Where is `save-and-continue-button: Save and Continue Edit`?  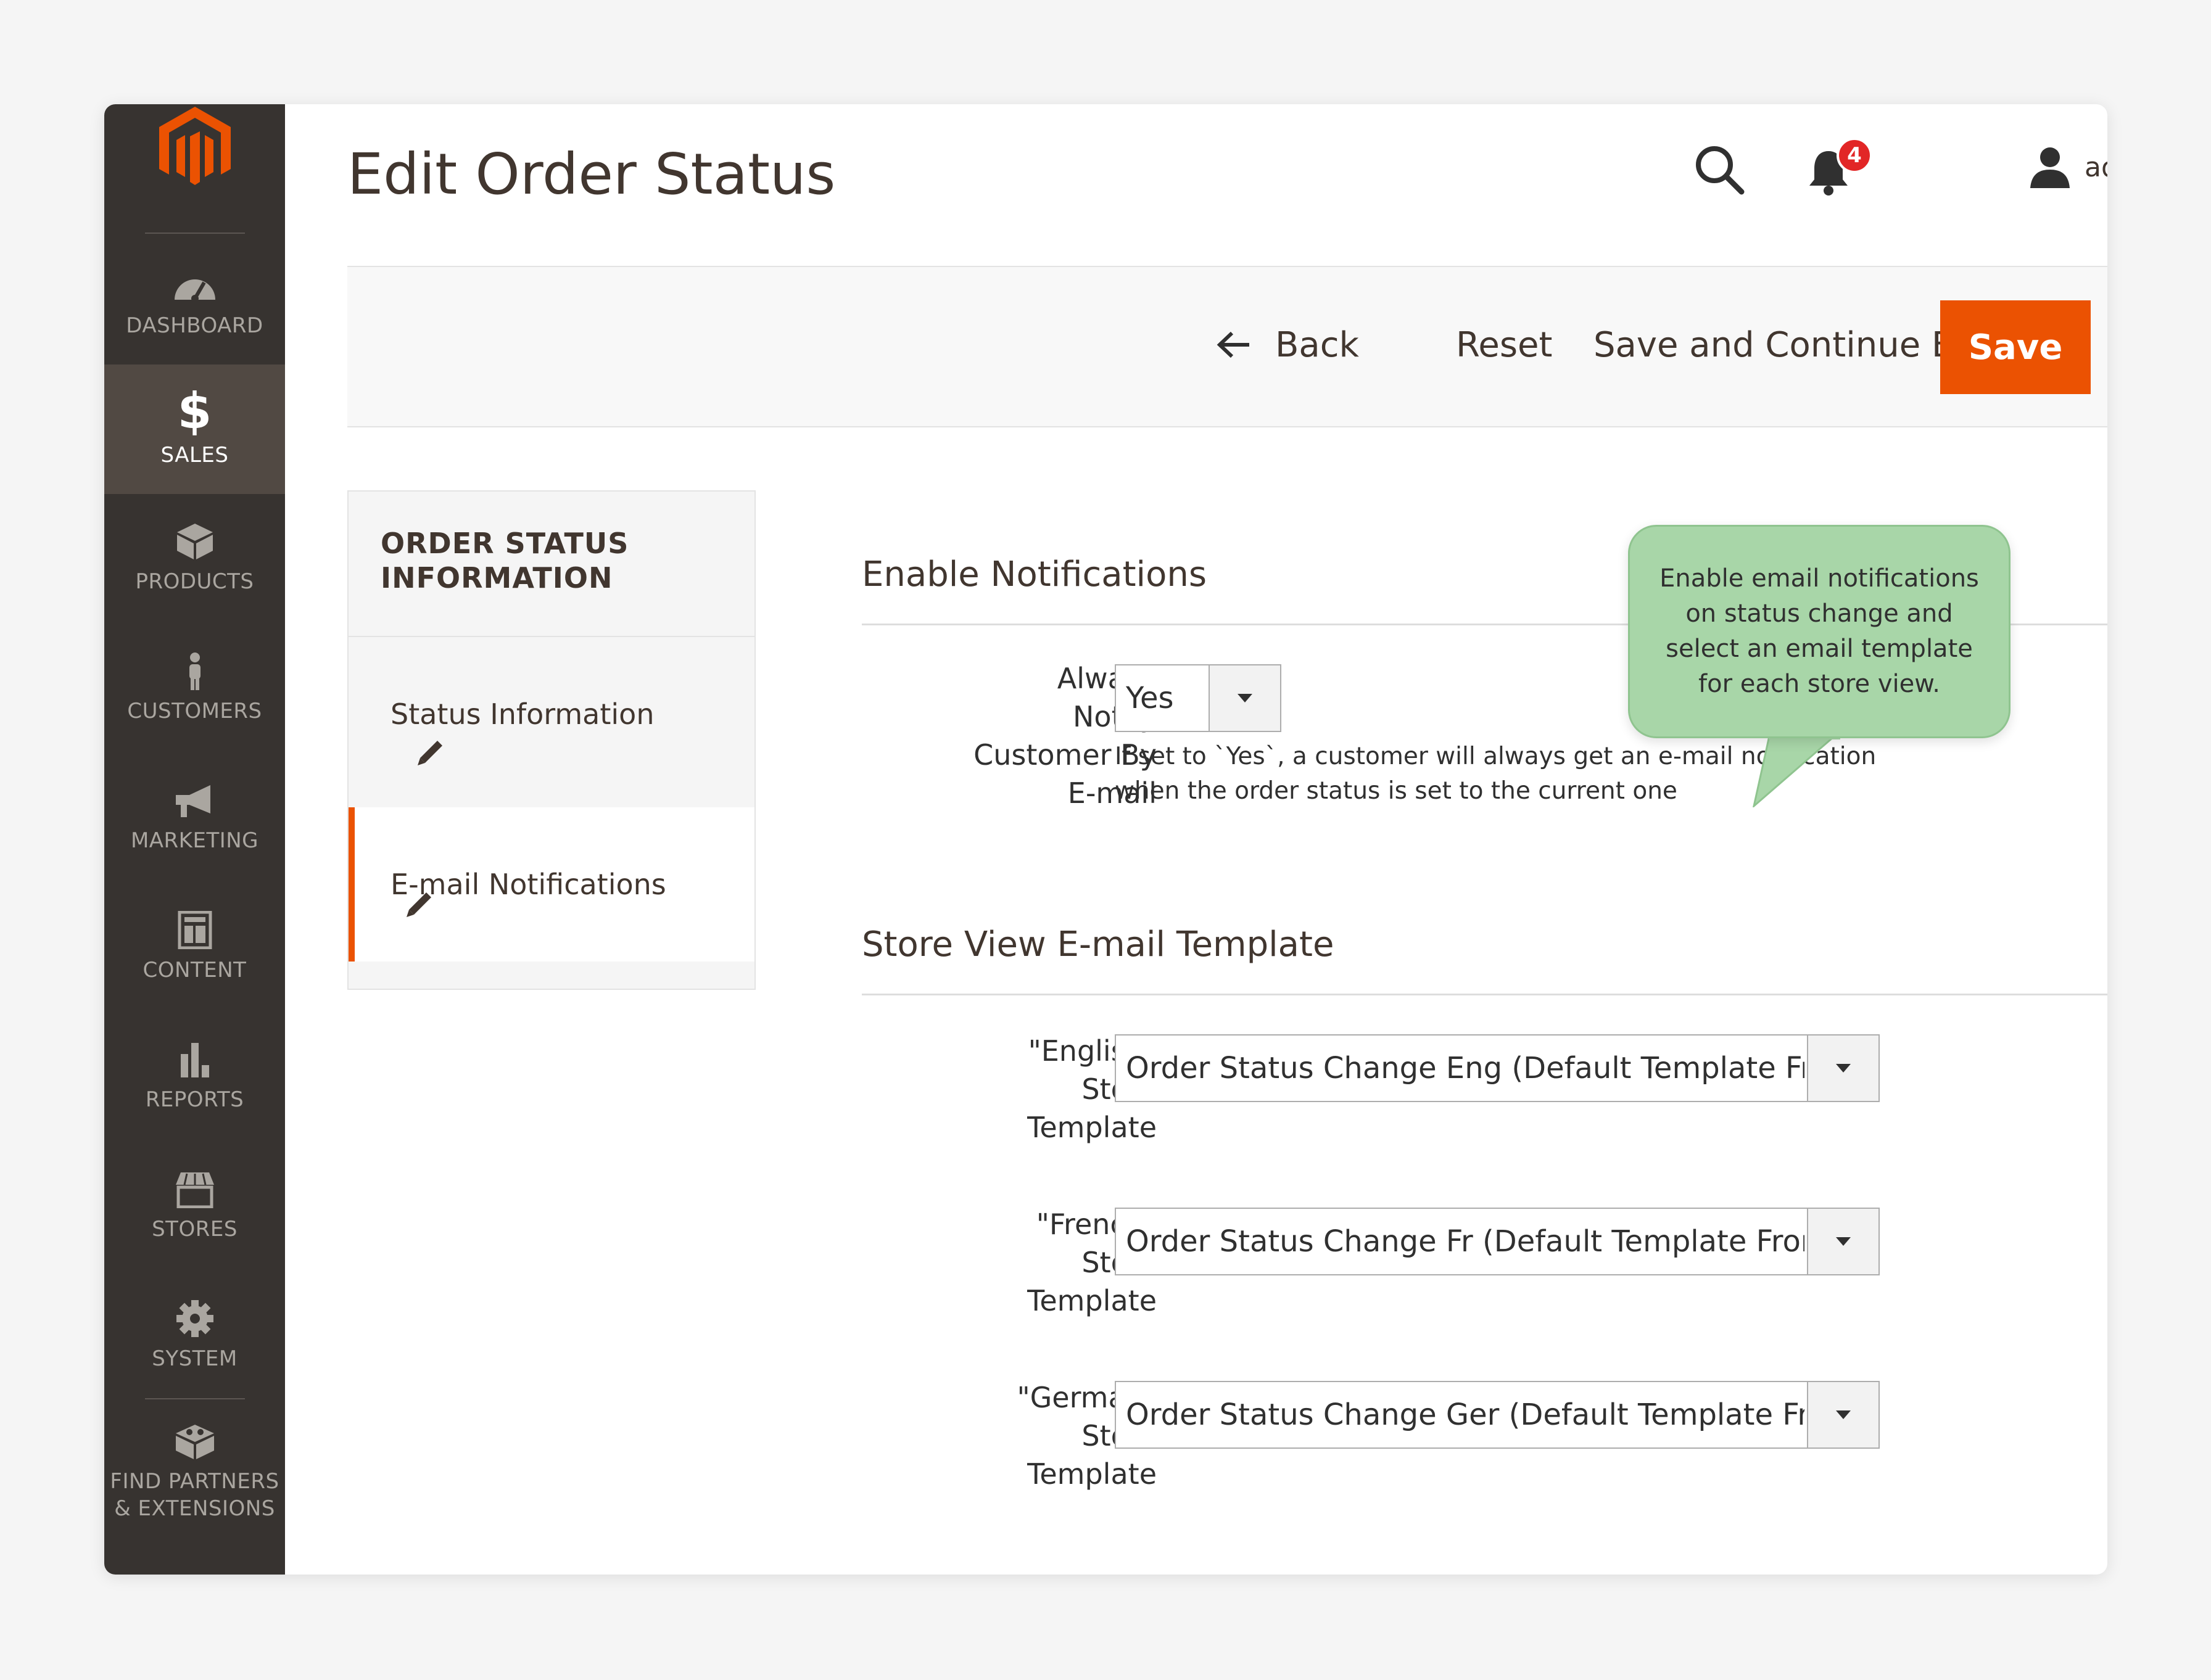
save-and-continue-button: Save and Continue Edit is located at coordinates (1795, 345).